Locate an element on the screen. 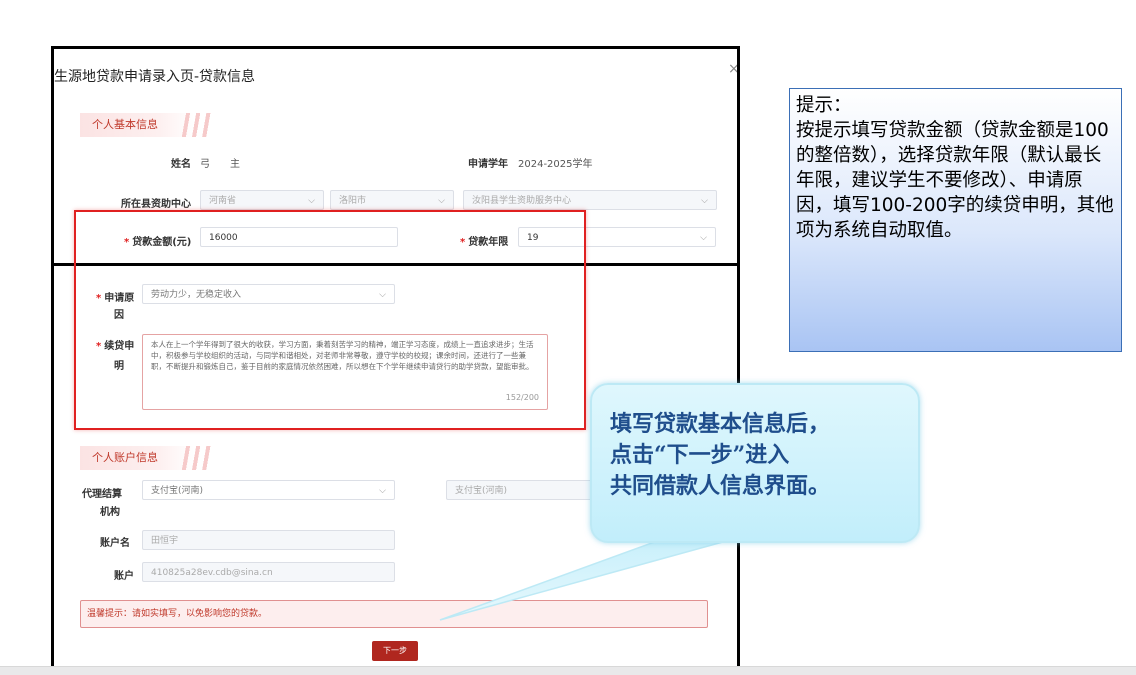 The image size is (1136, 675). name-value: 弓 主 is located at coordinates (220, 164).